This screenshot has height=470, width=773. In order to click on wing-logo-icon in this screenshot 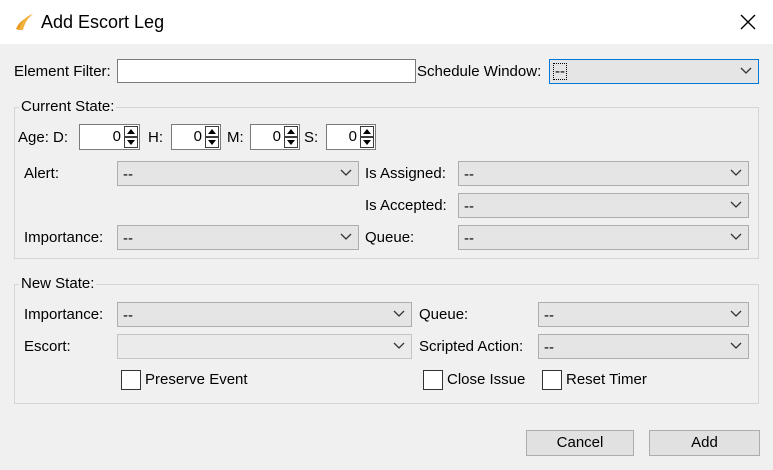, I will do `click(24, 22)`.